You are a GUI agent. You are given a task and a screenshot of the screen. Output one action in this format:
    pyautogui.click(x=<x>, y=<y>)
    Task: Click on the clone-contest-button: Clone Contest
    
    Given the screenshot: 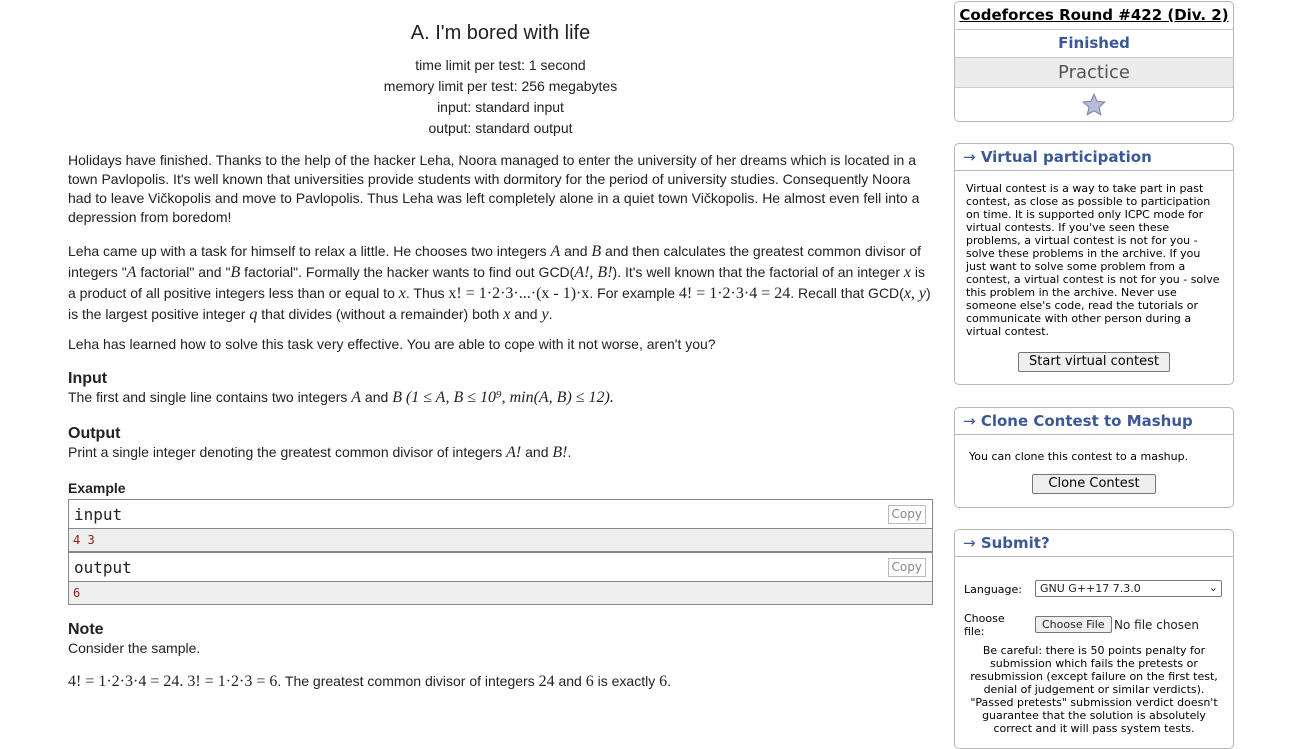 What is the action you would take?
    pyautogui.click(x=1094, y=484)
    